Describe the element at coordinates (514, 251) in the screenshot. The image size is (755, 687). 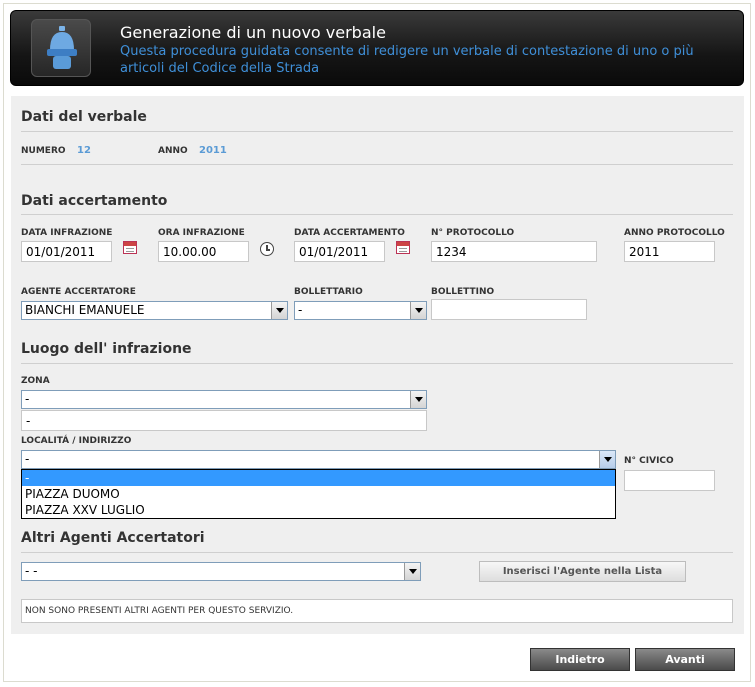
I see `protocollo-input: 1234` at that location.